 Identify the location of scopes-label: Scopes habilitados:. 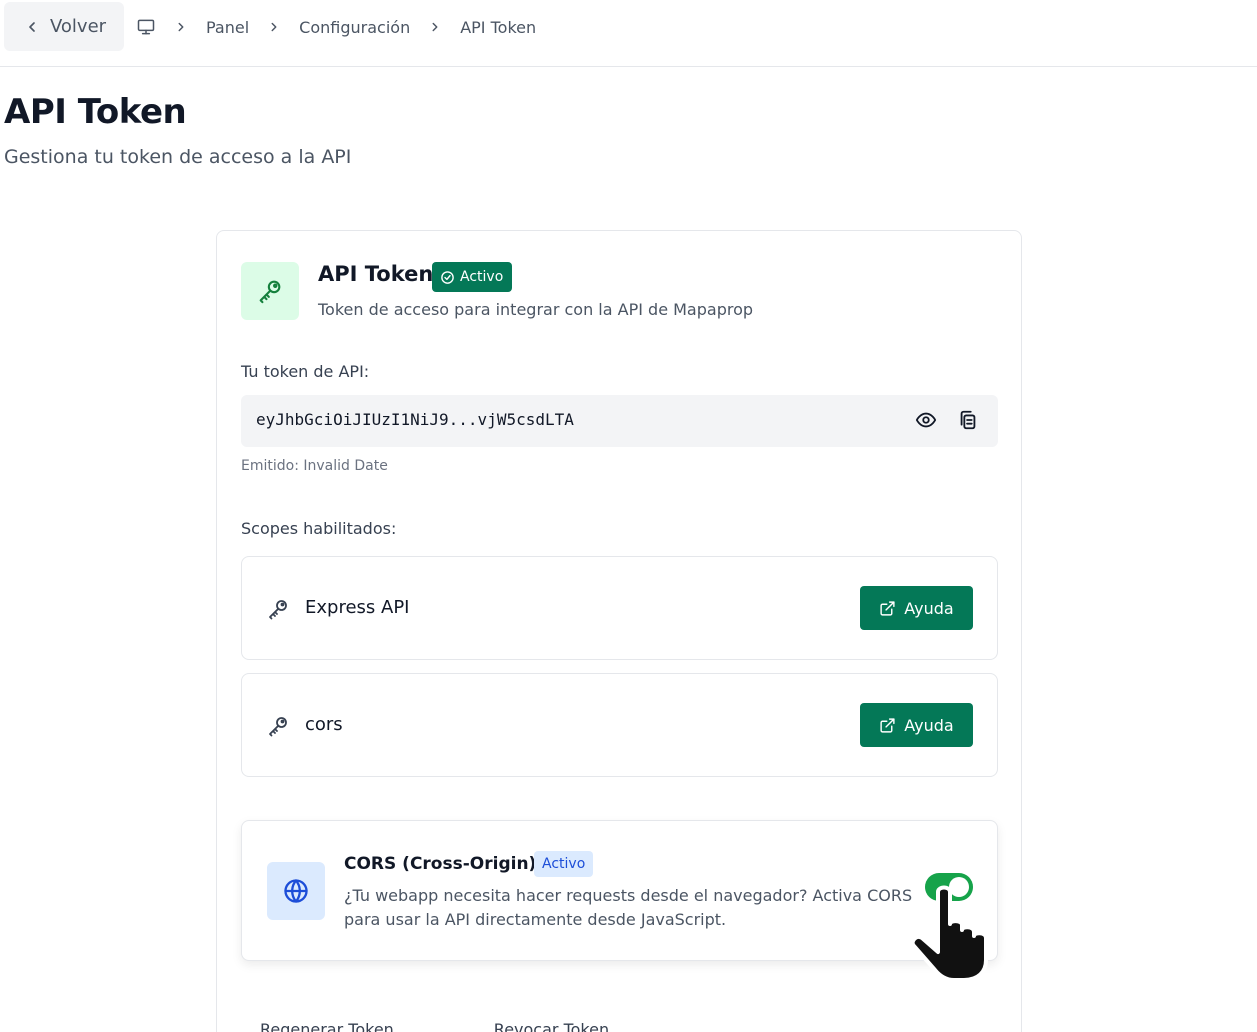
(319, 528).